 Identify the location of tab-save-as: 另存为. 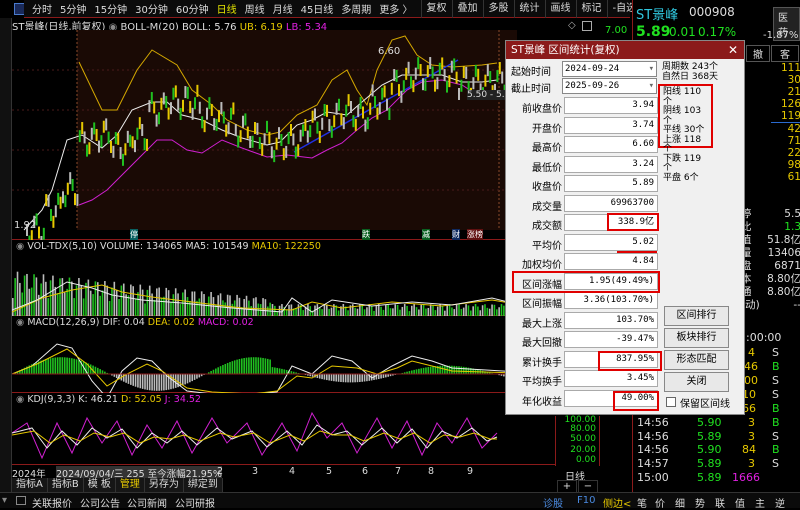
(164, 485).